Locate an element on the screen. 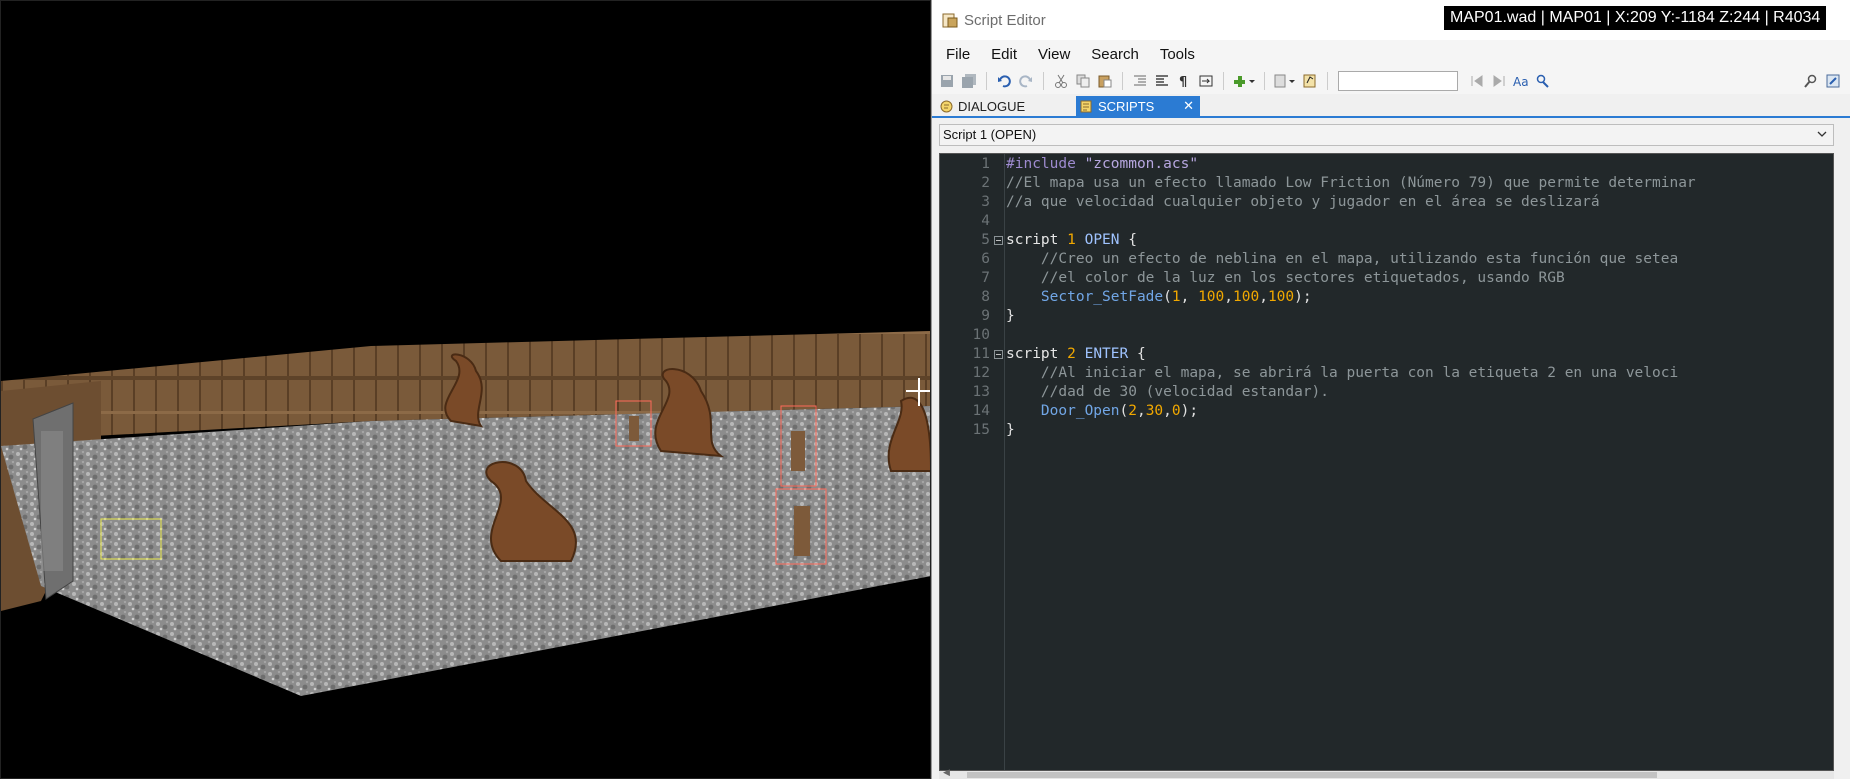 This screenshot has width=1850, height=779. line-number: 2 is located at coordinates (985, 183).